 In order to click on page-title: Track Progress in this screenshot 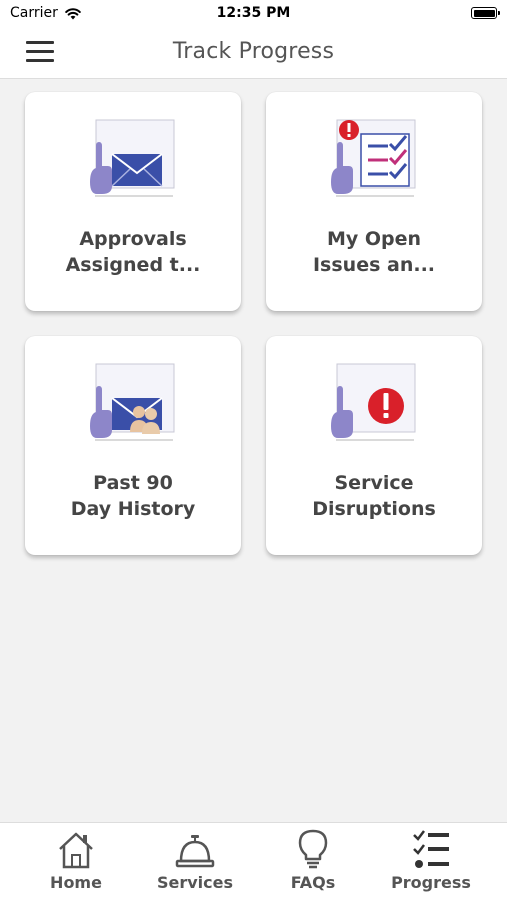, I will do `click(253, 51)`.